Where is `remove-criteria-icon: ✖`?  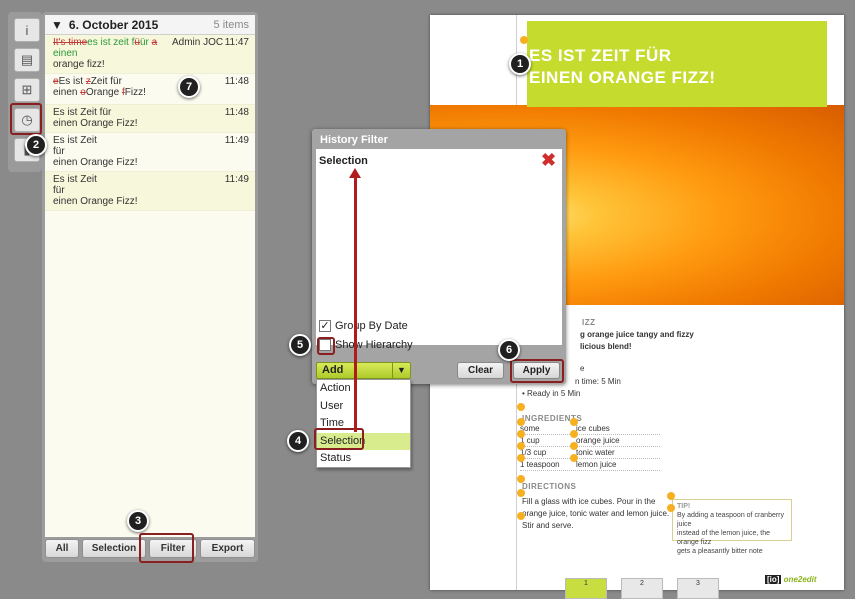 remove-criteria-icon: ✖ is located at coordinates (548, 160).